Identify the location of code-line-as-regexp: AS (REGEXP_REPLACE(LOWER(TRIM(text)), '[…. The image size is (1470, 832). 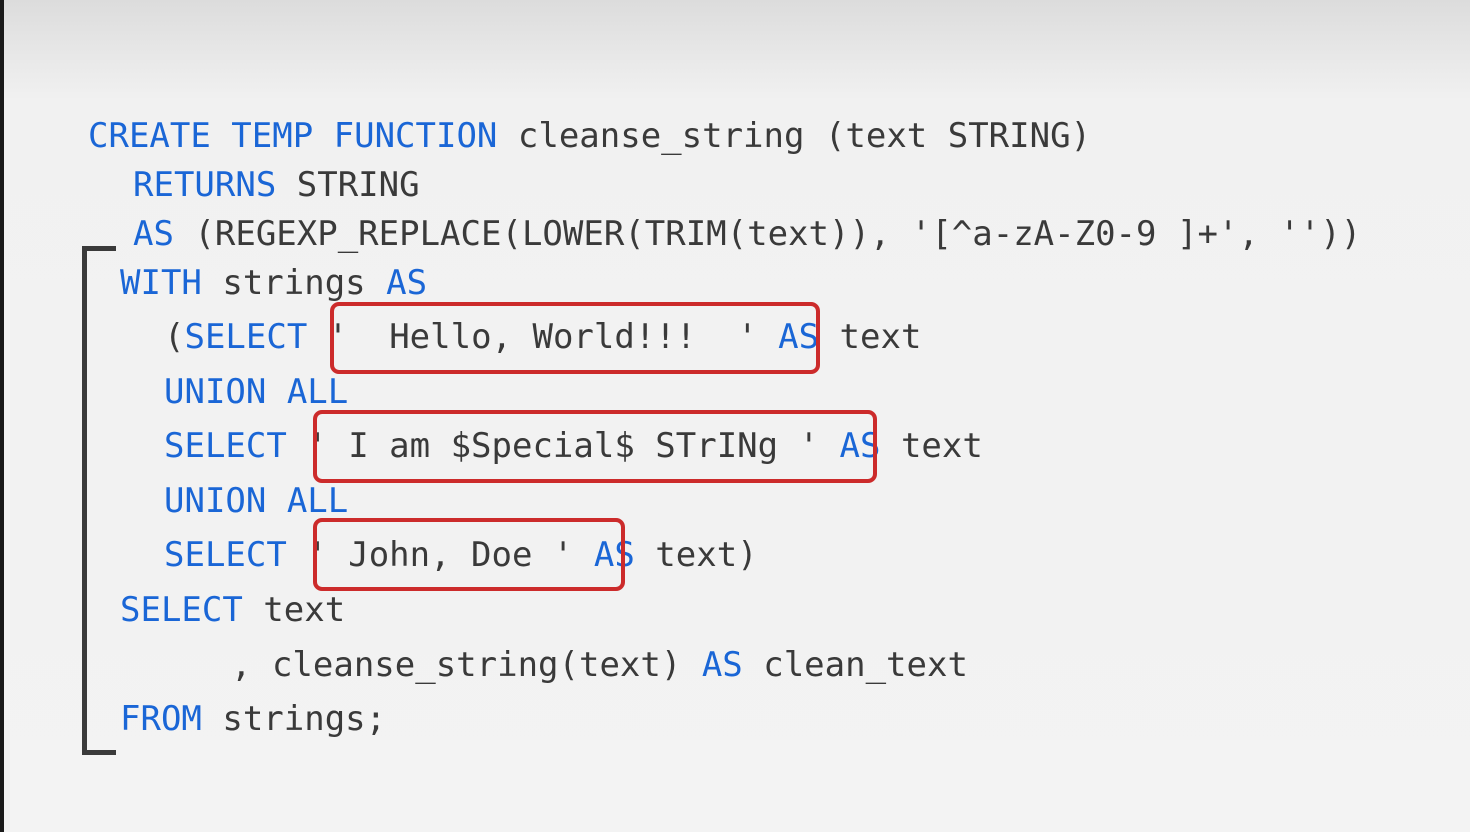
(747, 234).